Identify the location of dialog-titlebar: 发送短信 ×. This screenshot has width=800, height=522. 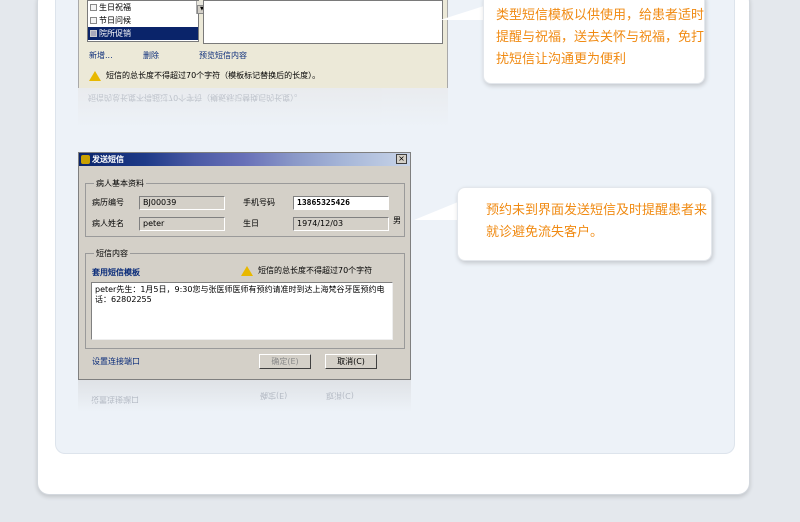
(244, 159).